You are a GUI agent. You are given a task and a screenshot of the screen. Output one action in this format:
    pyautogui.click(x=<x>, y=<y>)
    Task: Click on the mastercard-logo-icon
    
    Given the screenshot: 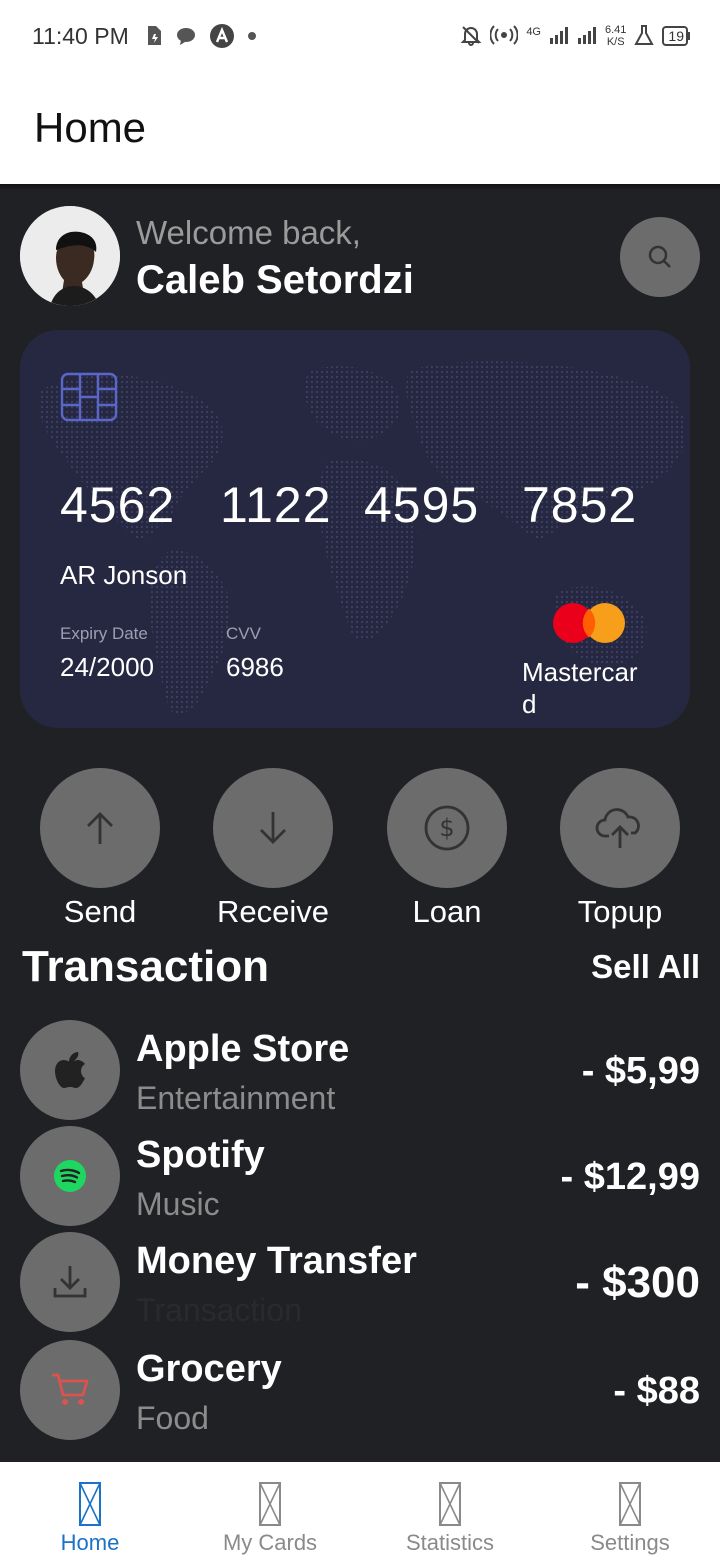 What is the action you would take?
    pyautogui.click(x=589, y=623)
    